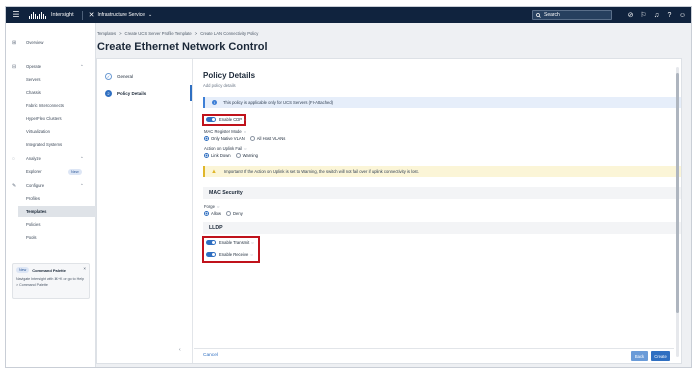 The width and height of the screenshot is (698, 373). I want to click on section-subtitle: Add policy details, so click(219, 85).